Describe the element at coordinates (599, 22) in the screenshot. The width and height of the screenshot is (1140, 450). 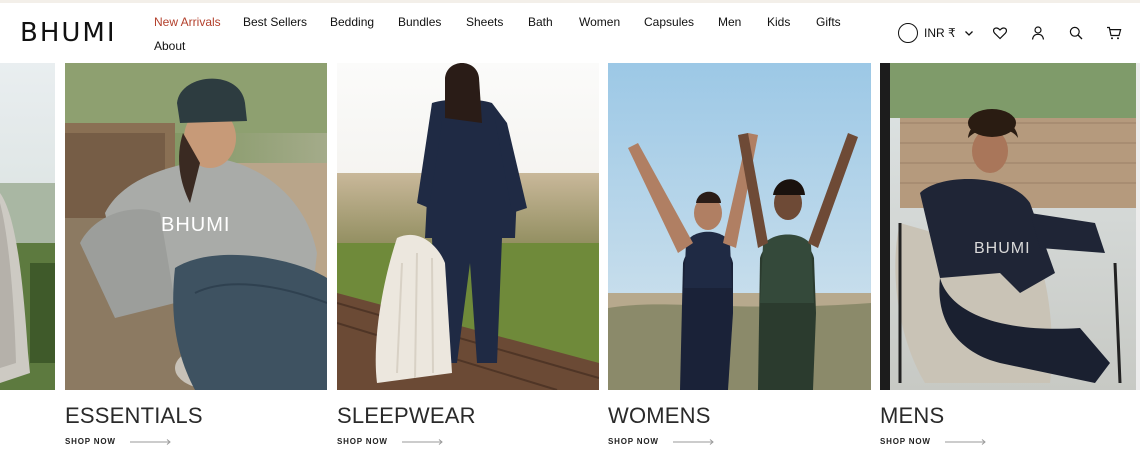
I see `nav-item-women: Women` at that location.